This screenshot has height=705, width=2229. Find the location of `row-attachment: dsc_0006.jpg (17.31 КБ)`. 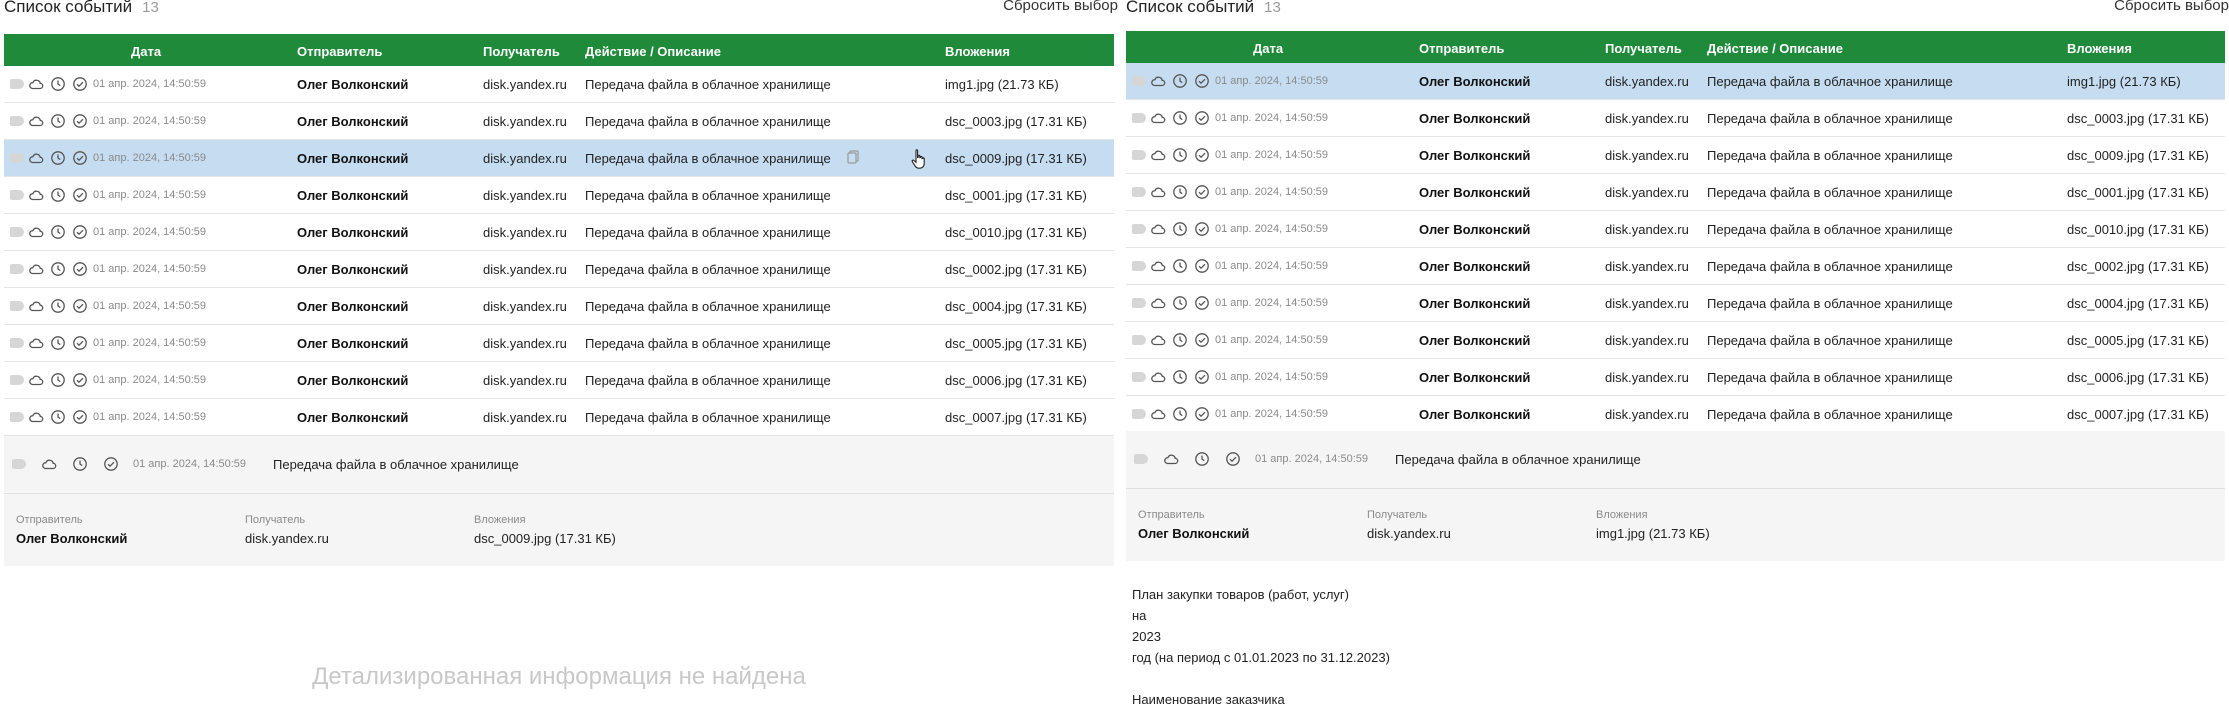

row-attachment: dsc_0006.jpg (17.31 КБ) is located at coordinates (1016, 380).